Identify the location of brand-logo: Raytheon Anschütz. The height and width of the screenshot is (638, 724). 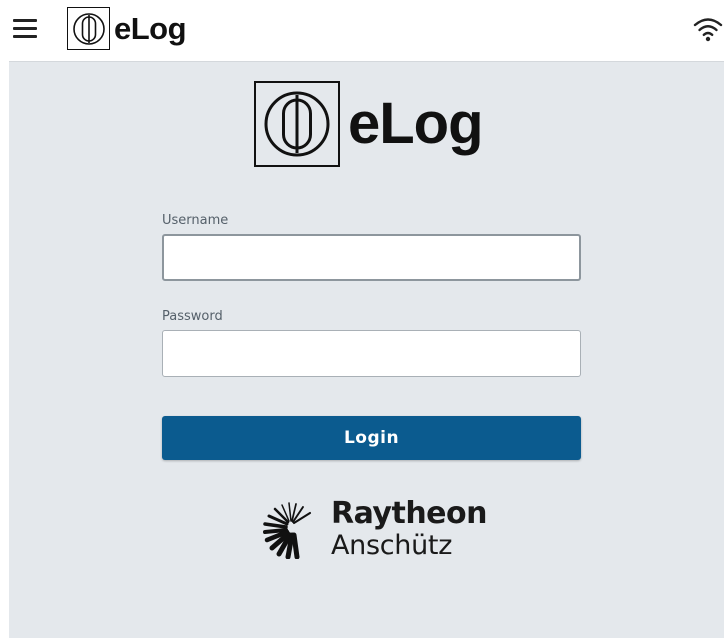
(374, 528).